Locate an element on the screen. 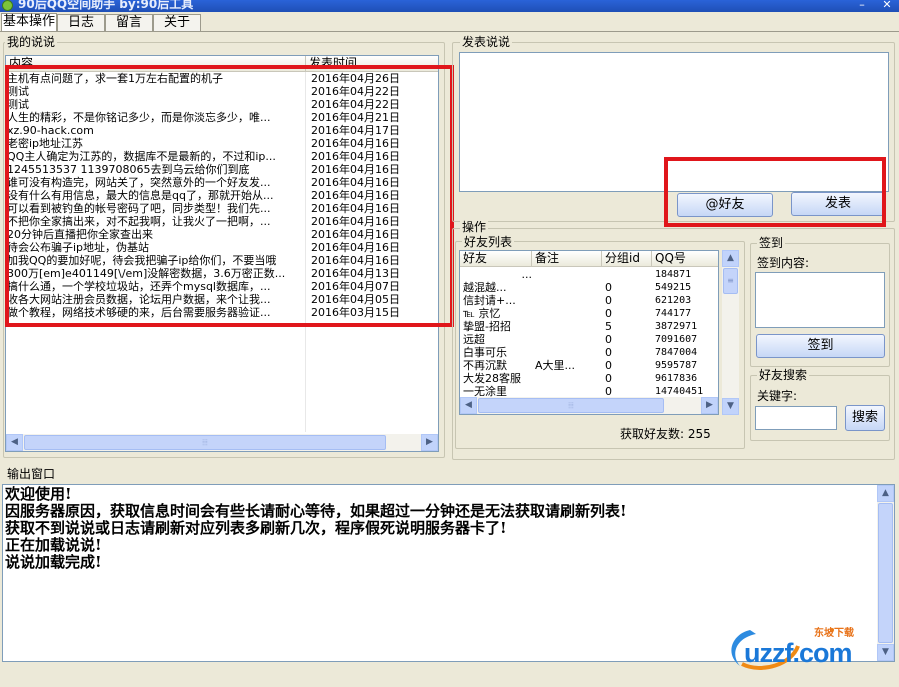 Image resolution: width=899 pixels, height=687 pixels. table-row: ℡ 京忆 0 744177 is located at coordinates (589, 313).